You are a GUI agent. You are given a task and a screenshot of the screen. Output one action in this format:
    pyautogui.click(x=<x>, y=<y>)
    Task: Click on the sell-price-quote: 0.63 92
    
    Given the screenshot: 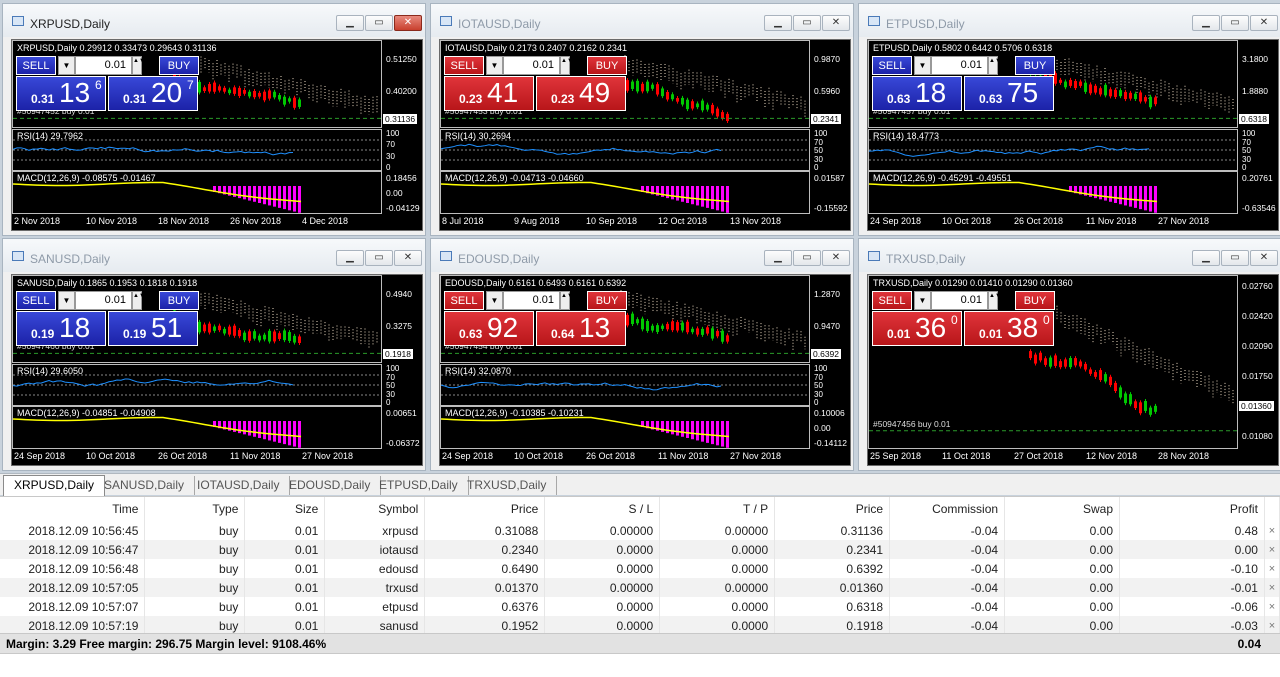 What is the action you would take?
    pyautogui.click(x=489, y=328)
    